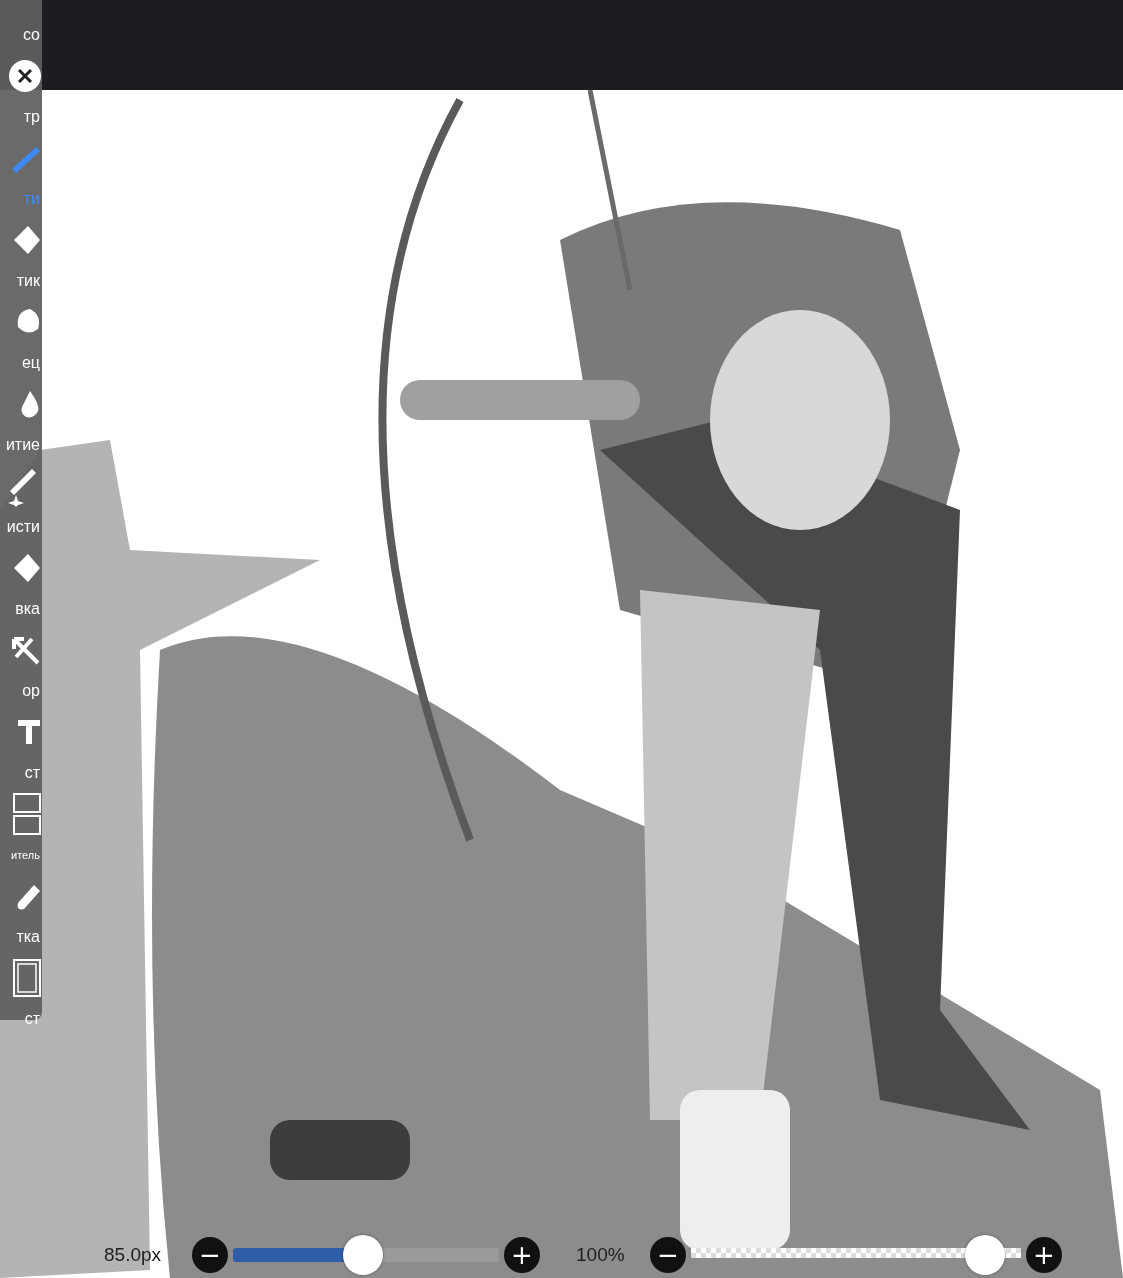 The image size is (1123, 1278). What do you see at coordinates (29, 281) in the screenshot?
I see `tool-label: тик` at bounding box center [29, 281].